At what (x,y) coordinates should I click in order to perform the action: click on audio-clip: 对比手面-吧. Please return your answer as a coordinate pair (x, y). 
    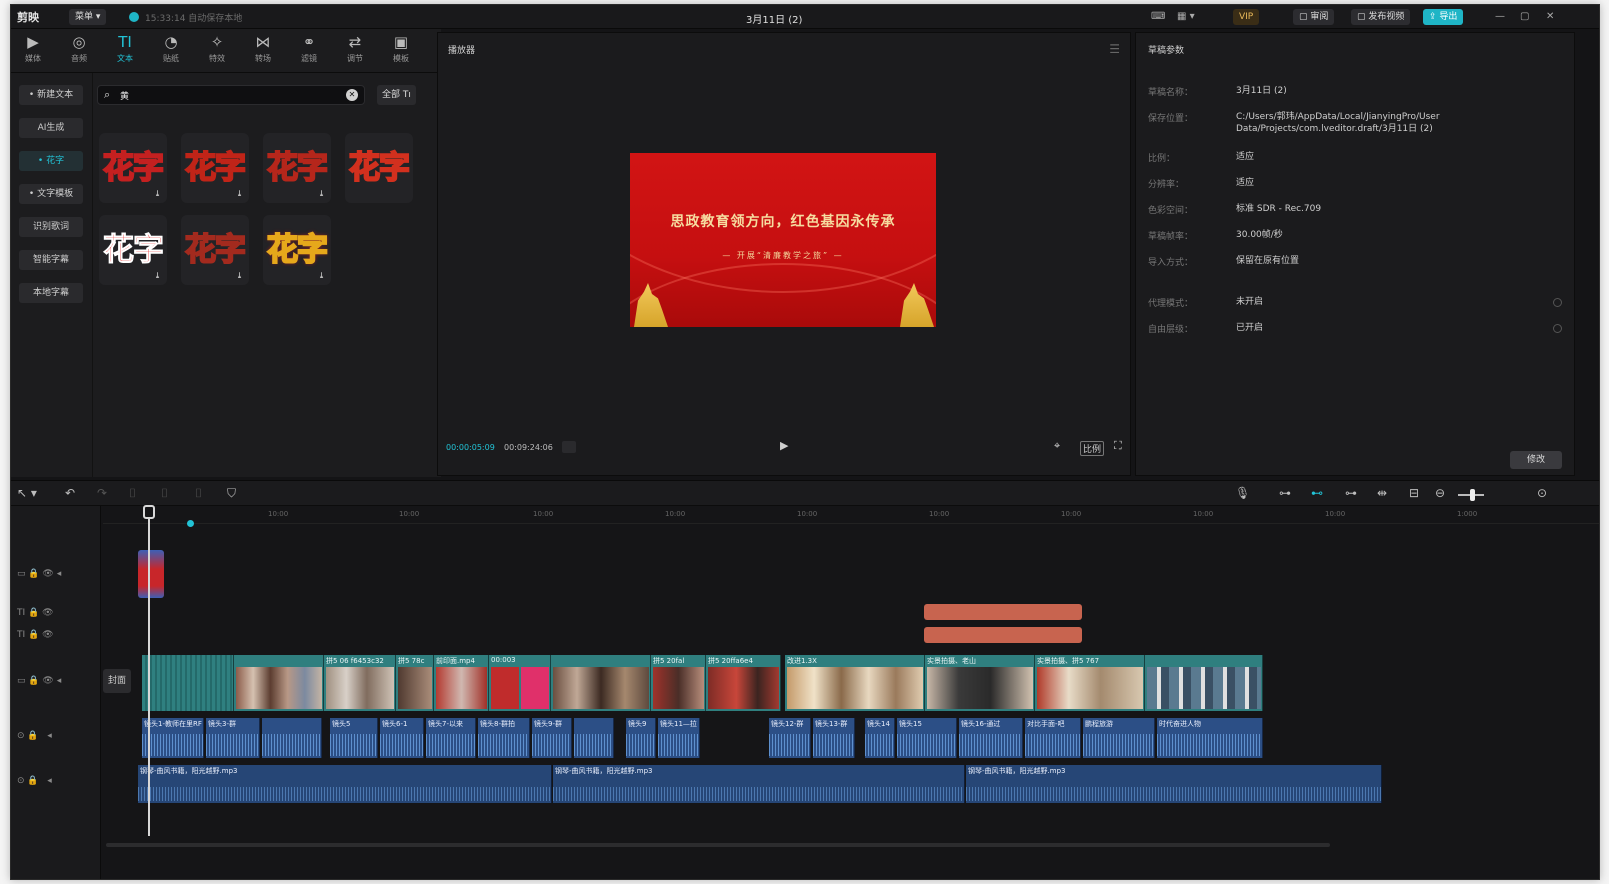
    Looking at the image, I should click on (1053, 738).